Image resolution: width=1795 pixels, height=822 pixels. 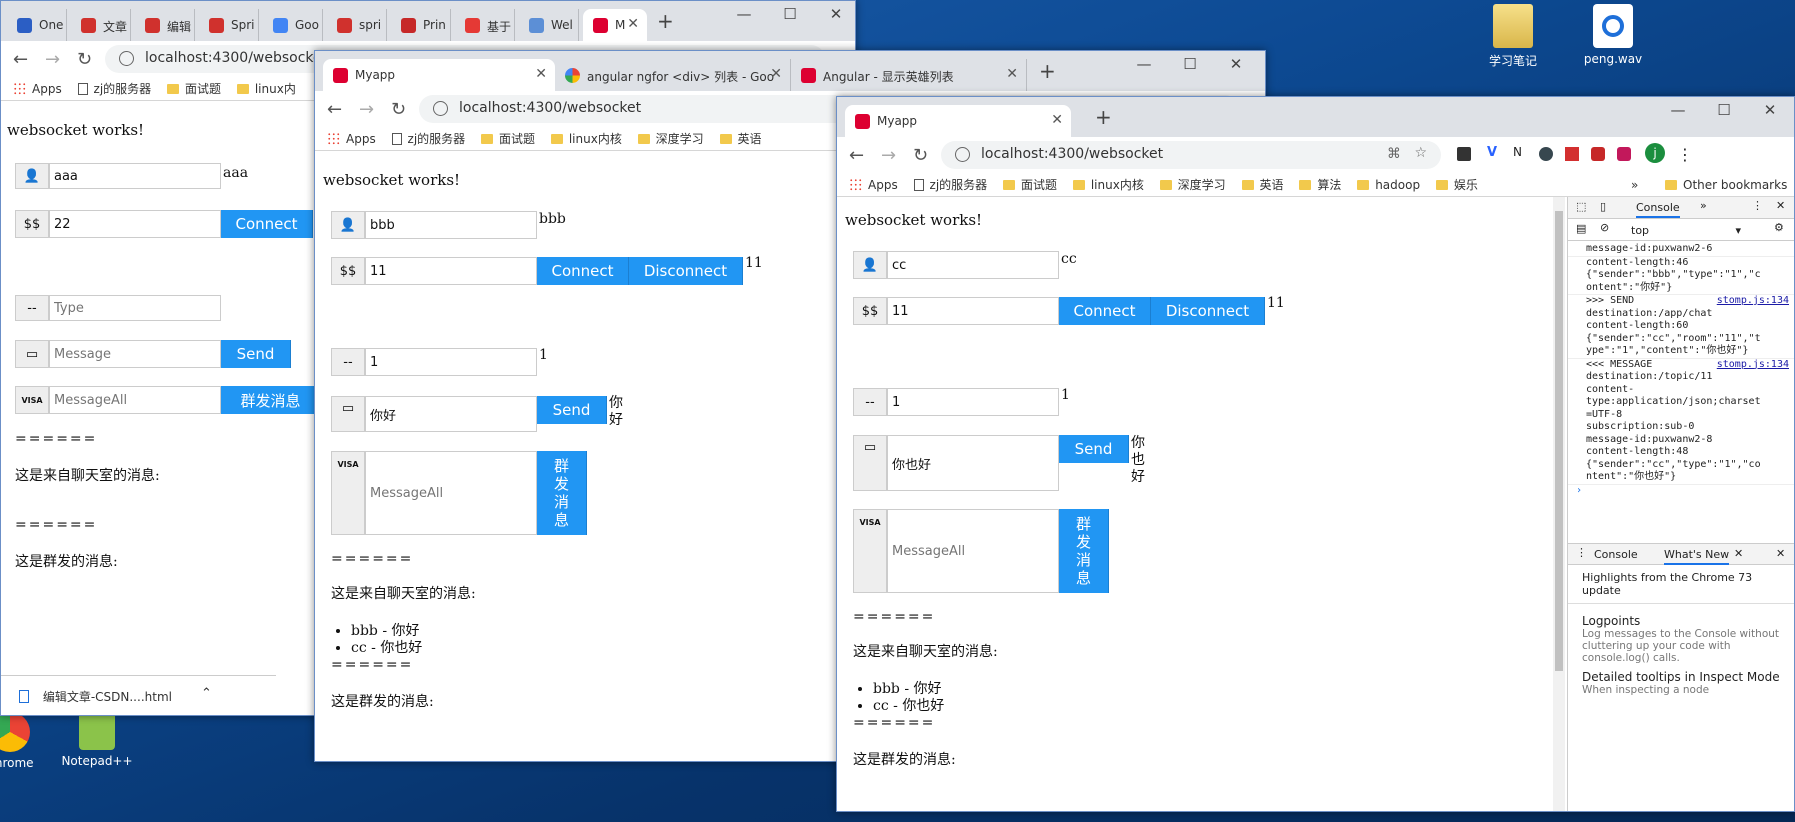 What do you see at coordinates (1779, 227) in the screenshot?
I see `gear-icon: ⚙` at bounding box center [1779, 227].